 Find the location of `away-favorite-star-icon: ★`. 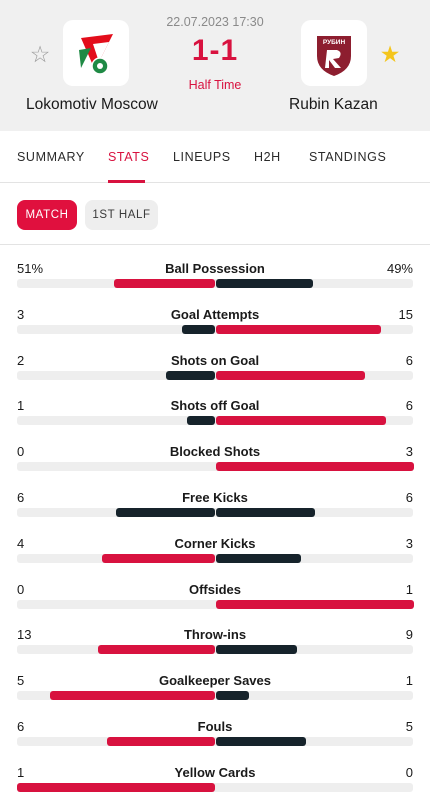

away-favorite-star-icon: ★ is located at coordinates (390, 54).